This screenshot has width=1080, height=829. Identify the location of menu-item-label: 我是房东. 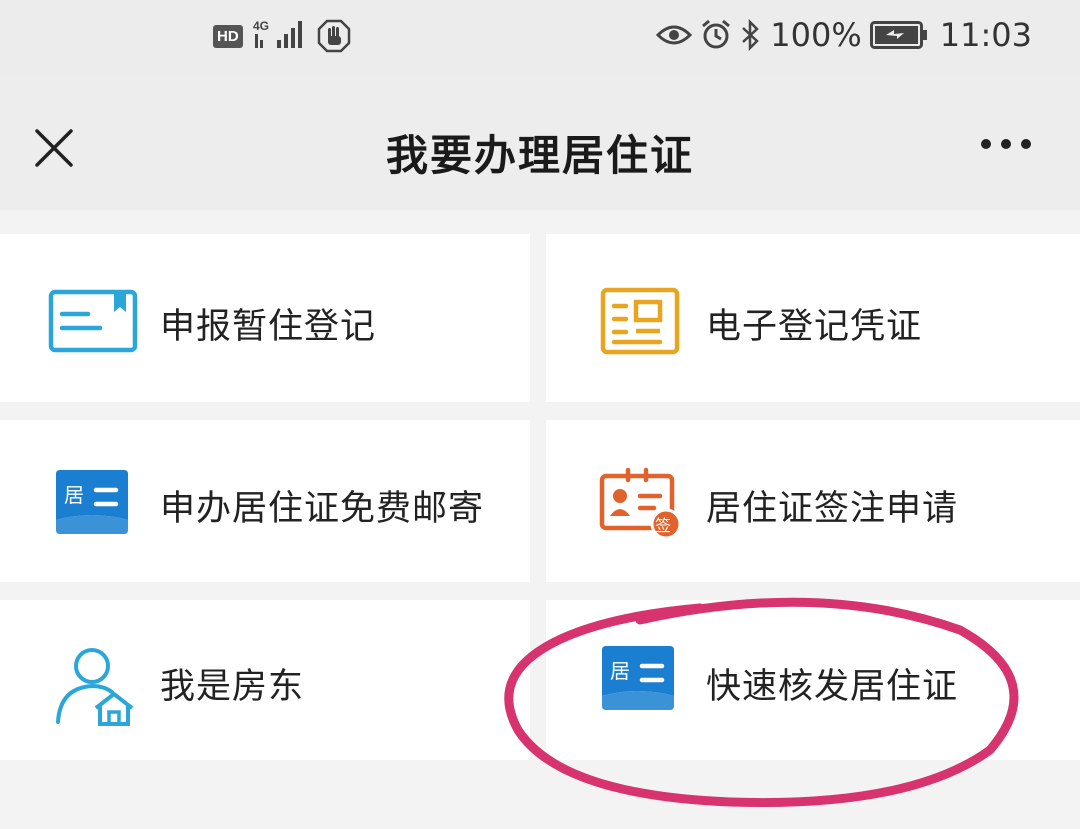
(232, 687).